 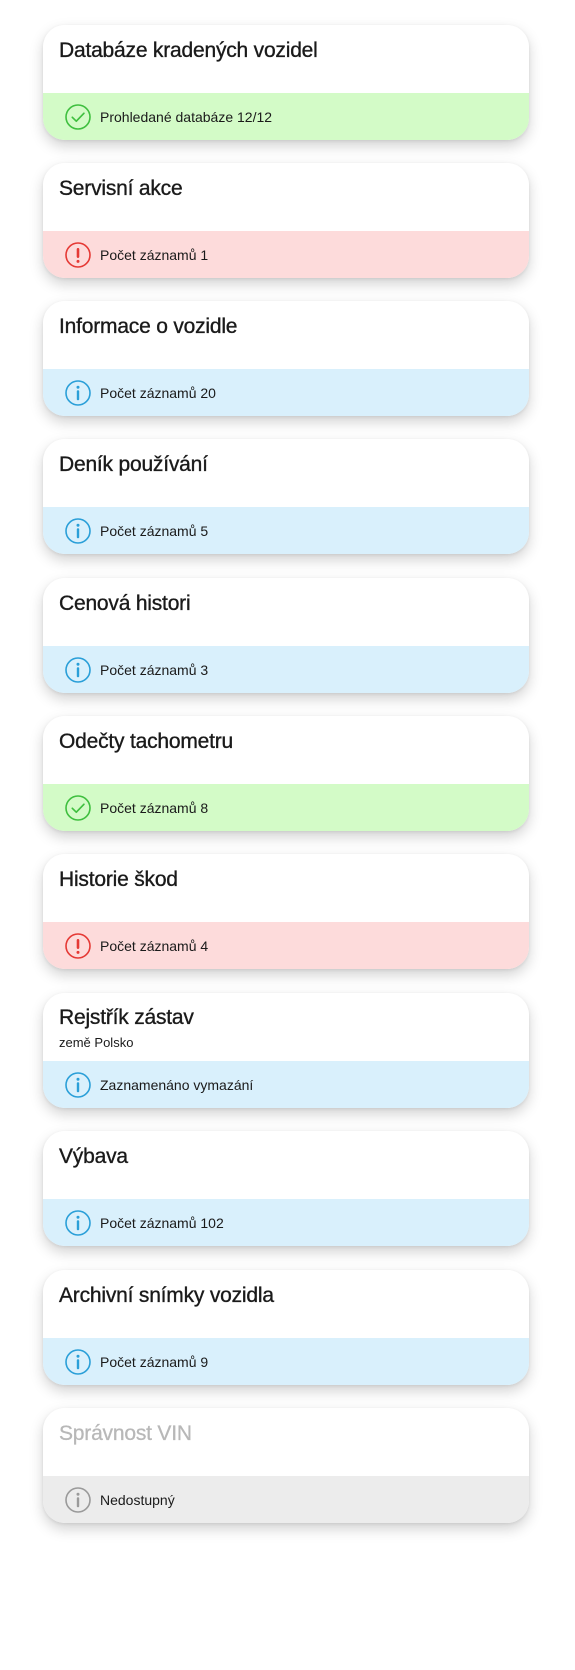 What do you see at coordinates (286, 750) in the screenshot?
I see `card-header: Odečty tachometru` at bounding box center [286, 750].